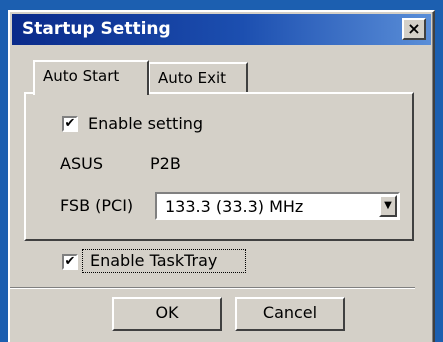  I want to click on tab-auto-exit: Auto Exit, so click(198, 77).